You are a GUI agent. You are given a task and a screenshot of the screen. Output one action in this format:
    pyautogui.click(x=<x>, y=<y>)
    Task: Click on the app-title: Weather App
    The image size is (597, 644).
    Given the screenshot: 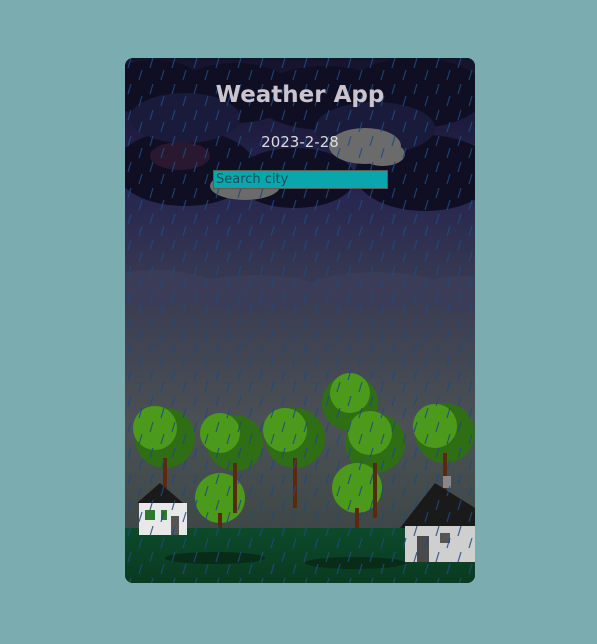 What is the action you would take?
    pyautogui.click(x=300, y=95)
    